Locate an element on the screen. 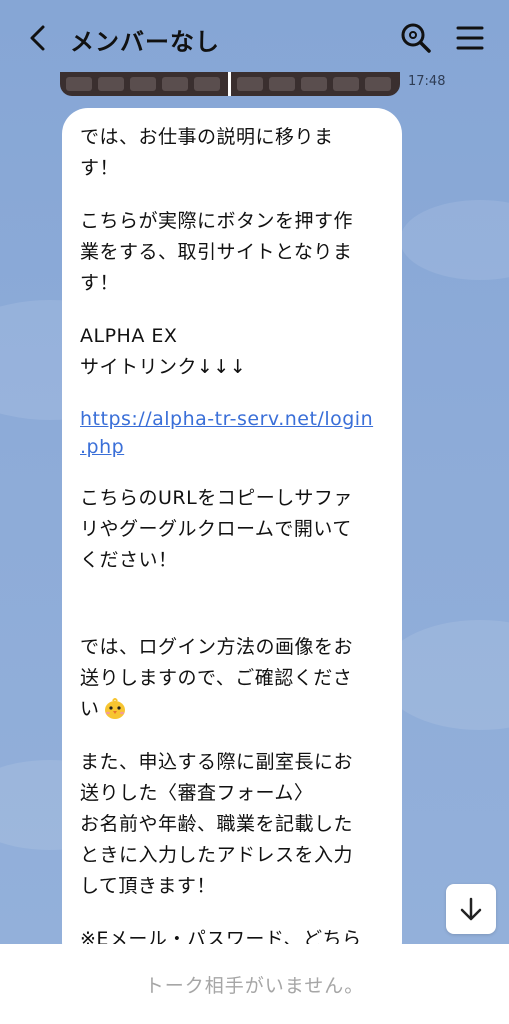  message-text: では、お仕事の説明に移りま す！ is located at coordinates (207, 152).